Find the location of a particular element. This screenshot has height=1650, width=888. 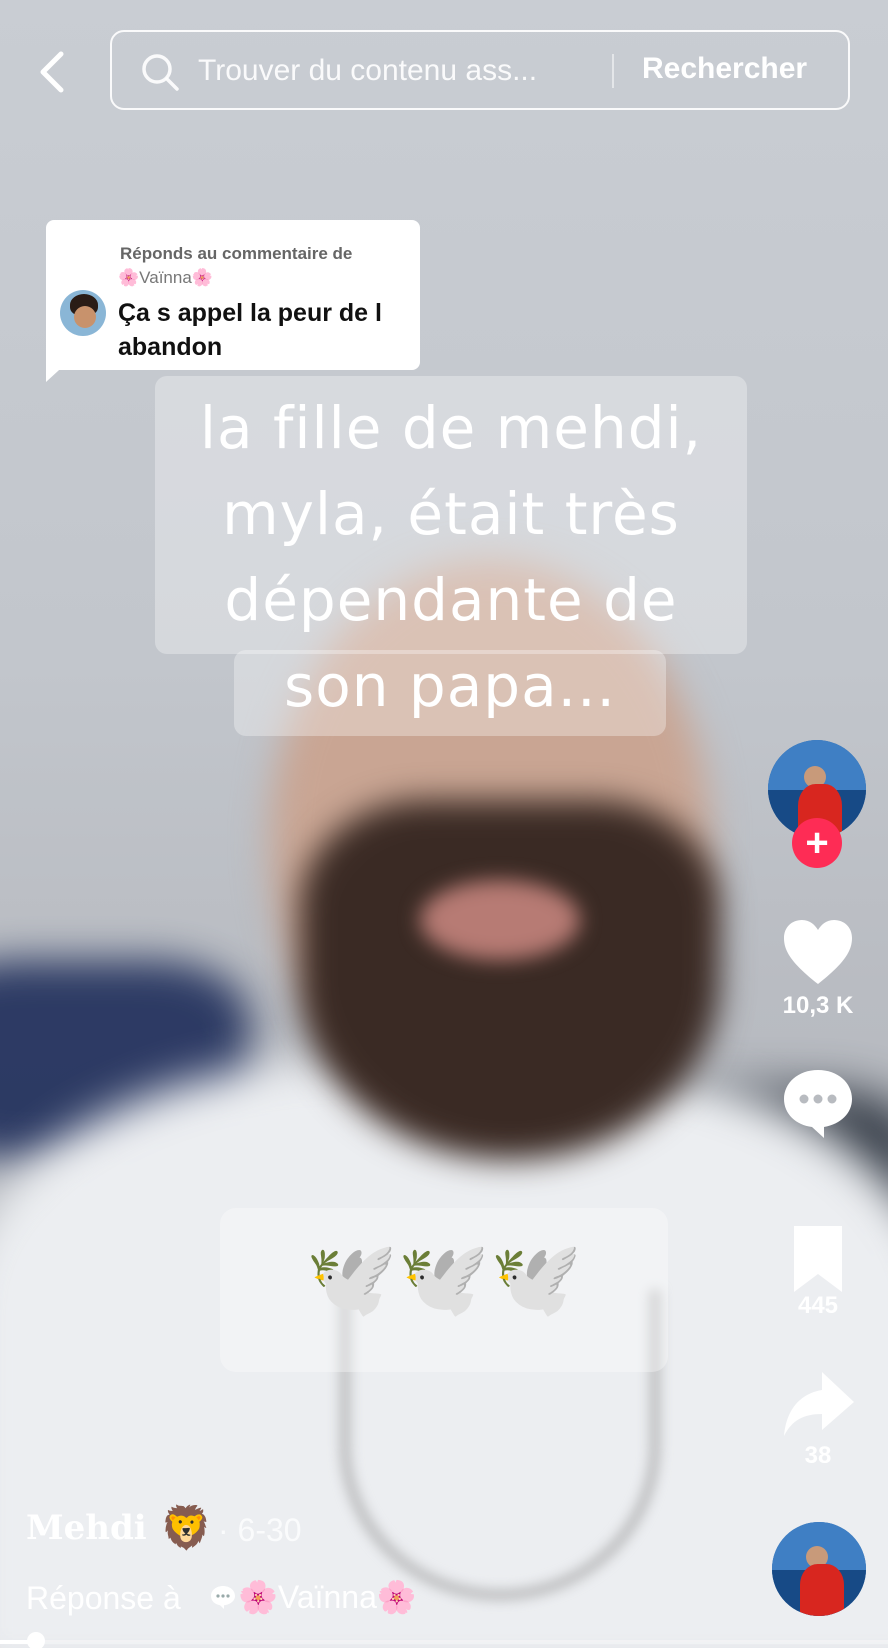

author-emoji: 🦁 is located at coordinates (186, 1527).